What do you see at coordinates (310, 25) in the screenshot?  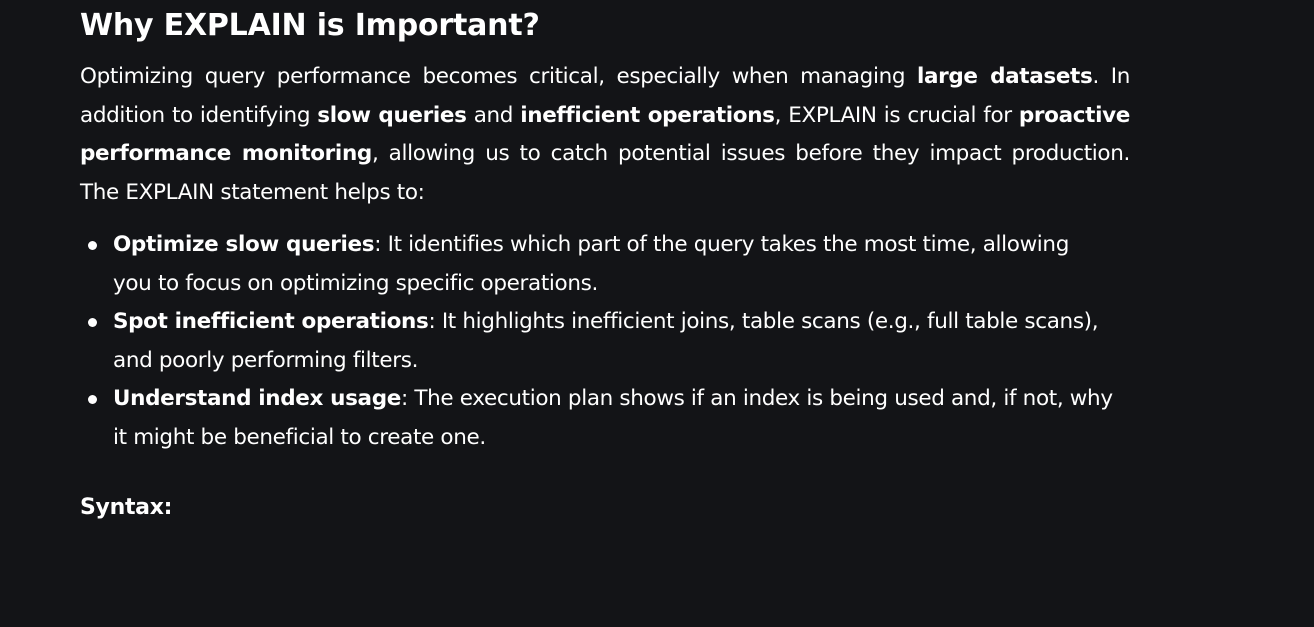 I see `section-heading: Why EXPLAIN is Important?` at bounding box center [310, 25].